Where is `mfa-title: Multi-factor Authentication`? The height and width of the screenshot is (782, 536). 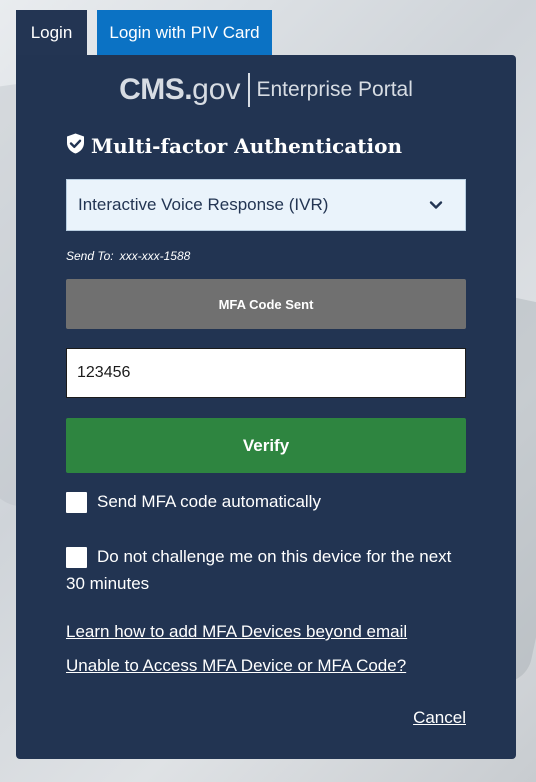 mfa-title: Multi-factor Authentication is located at coordinates (234, 146).